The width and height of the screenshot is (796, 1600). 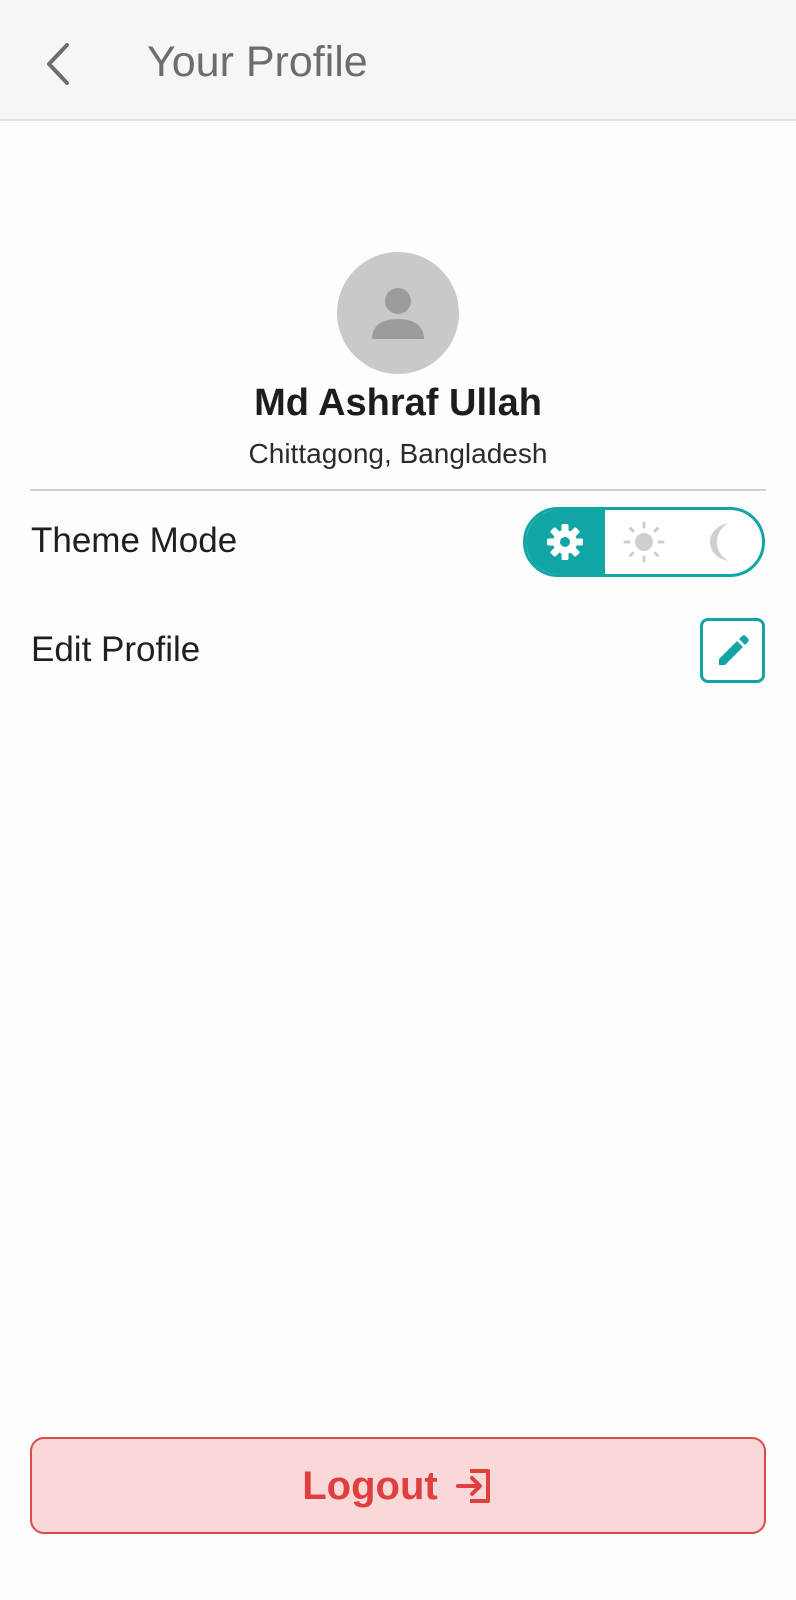 I want to click on logout-button: Logout, so click(x=398, y=1485).